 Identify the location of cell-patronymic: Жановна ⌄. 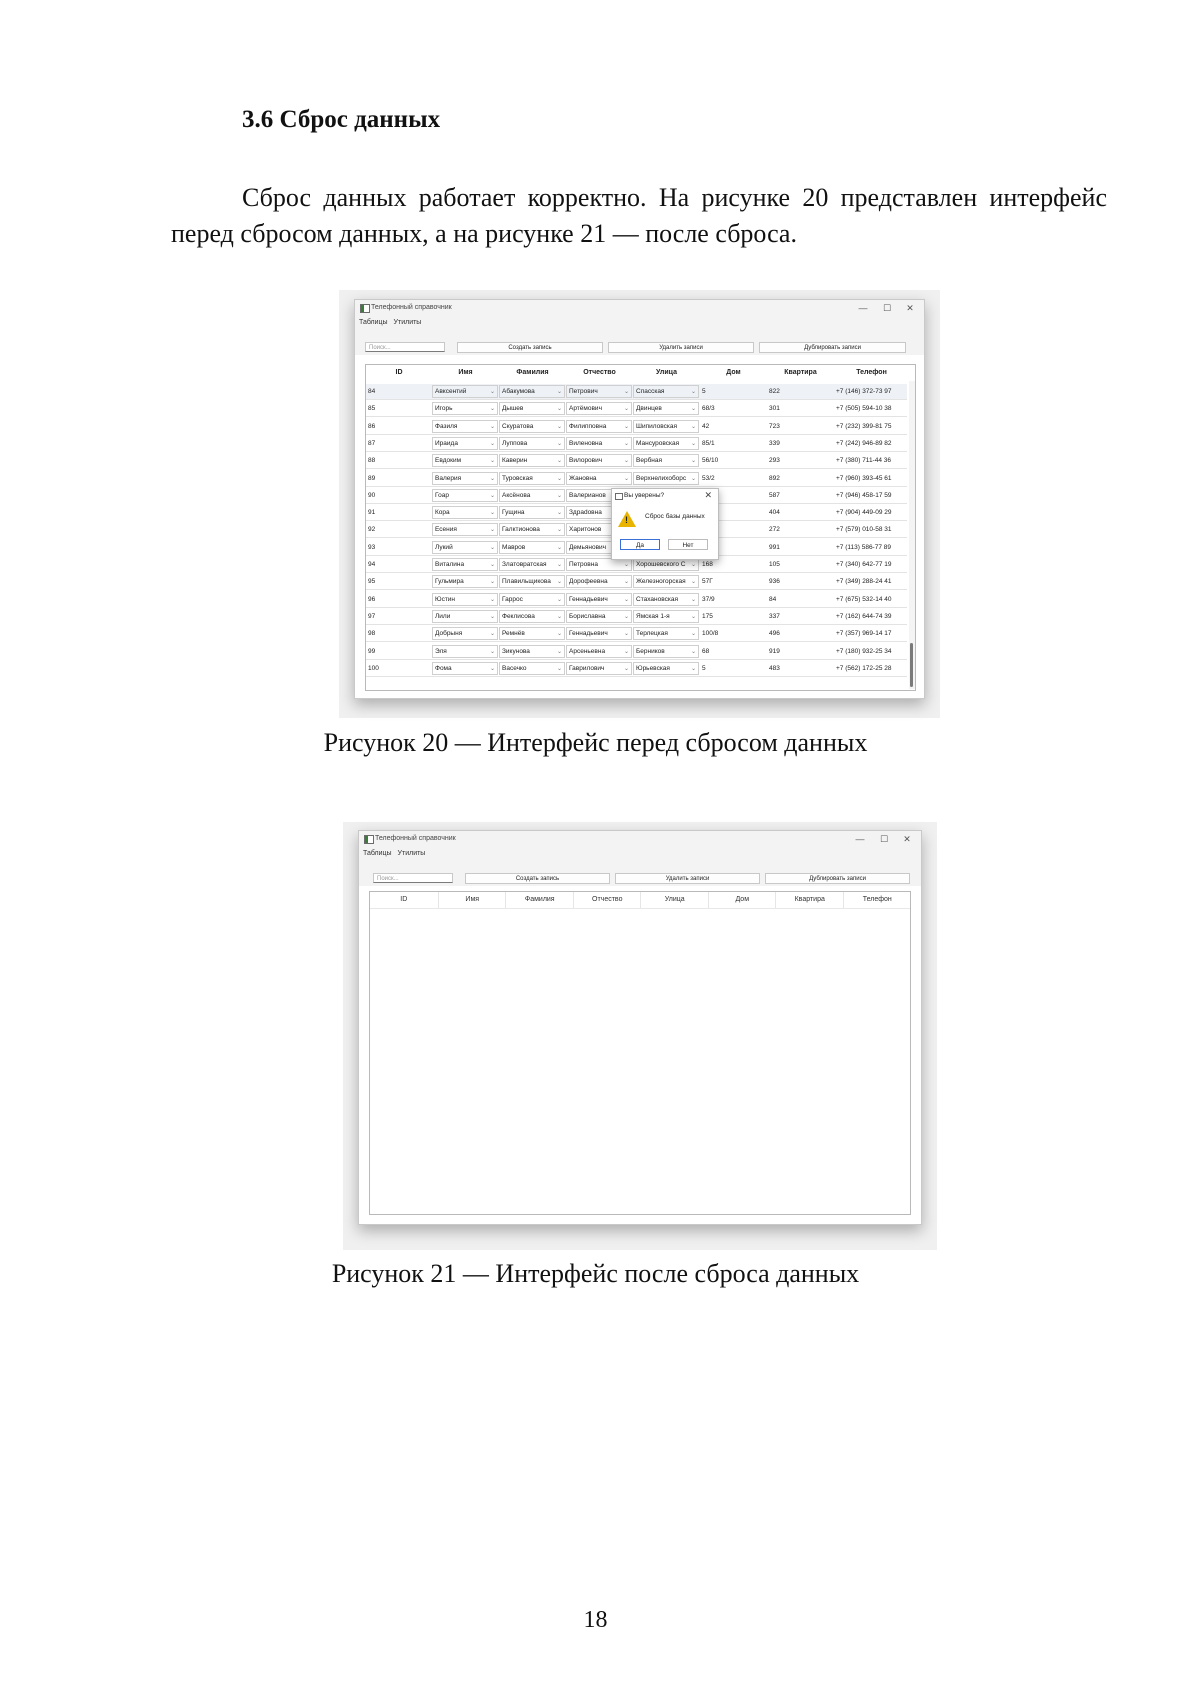
(599, 478).